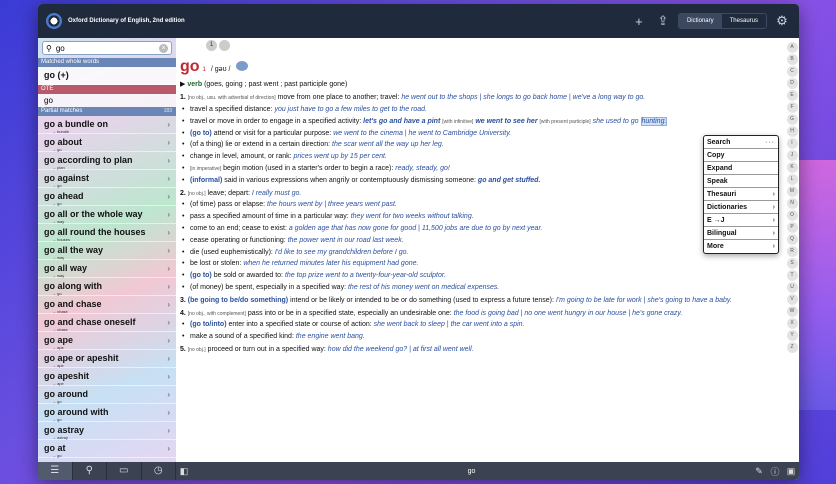  Describe the element at coordinates (715, 246) in the screenshot. I see `menu-item-label: More` at that location.